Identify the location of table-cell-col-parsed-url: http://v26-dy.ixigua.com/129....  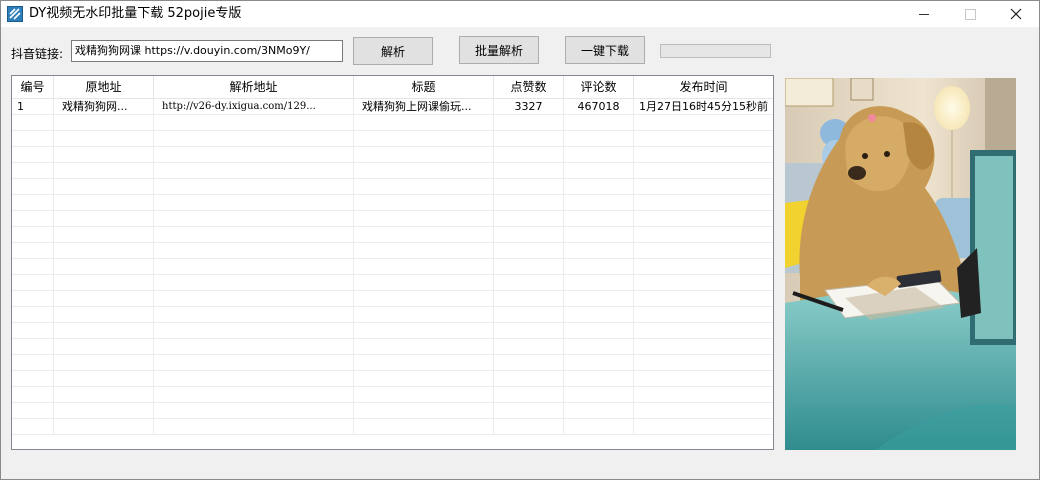
(254, 106).